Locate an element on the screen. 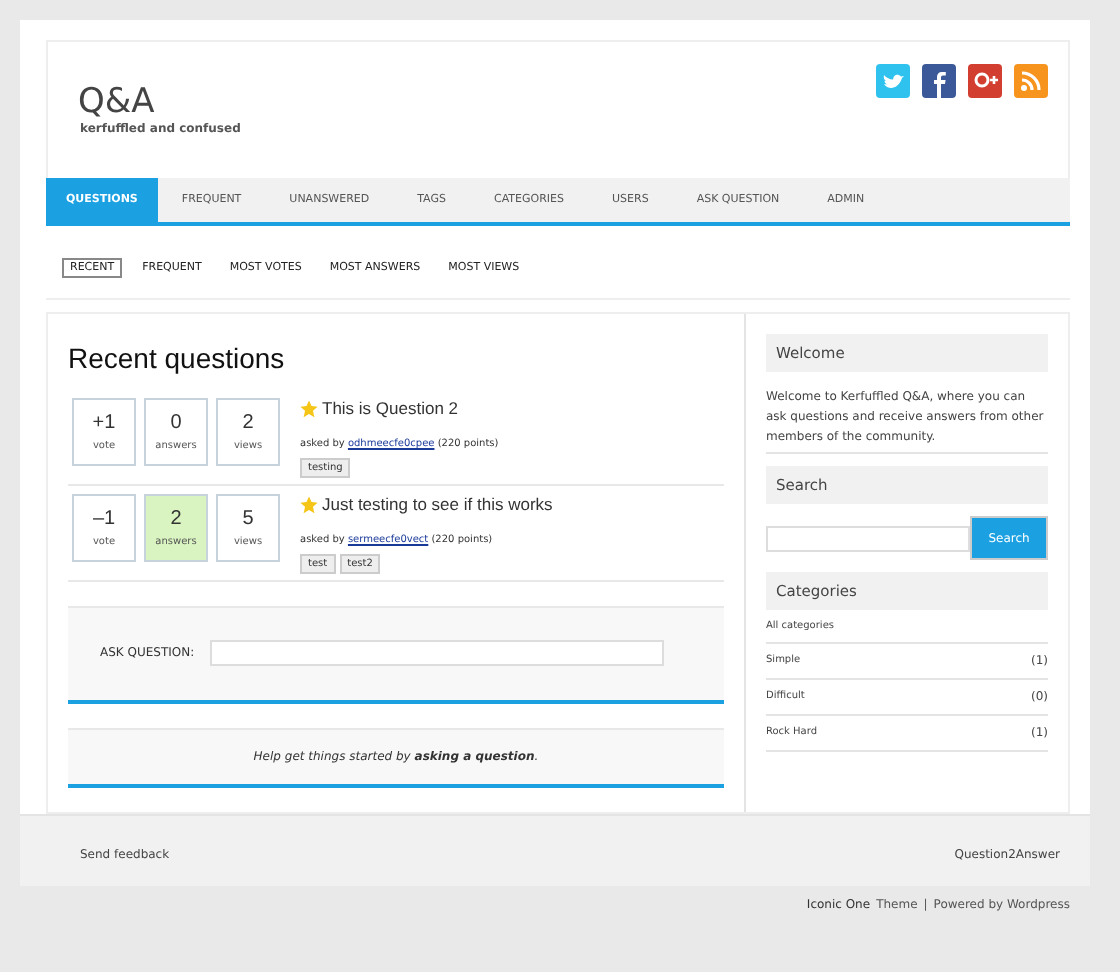  ask-question-field is located at coordinates (437, 653).